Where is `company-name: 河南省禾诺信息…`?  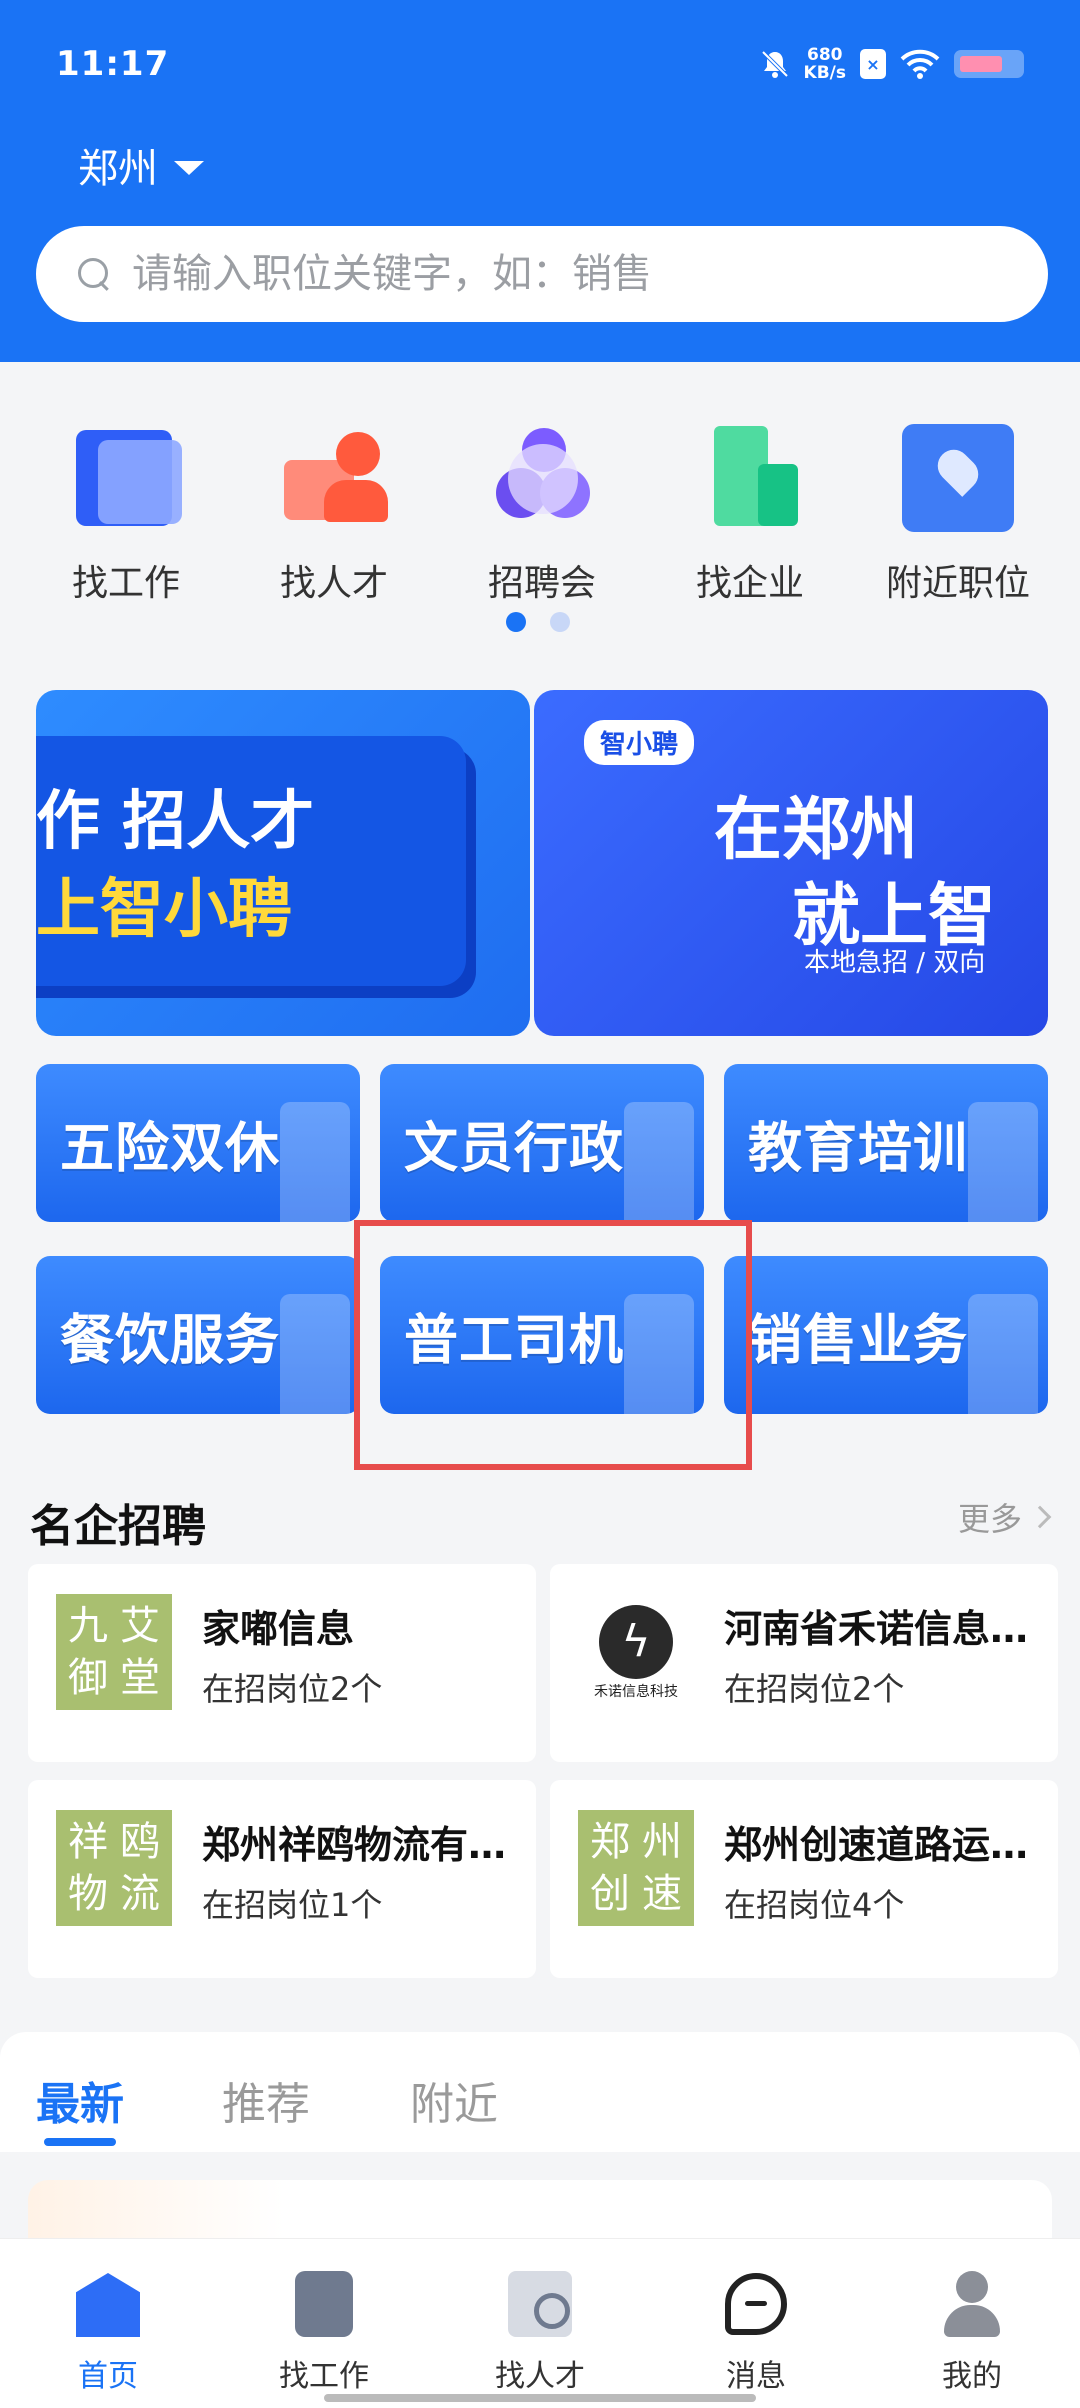
company-name: 河南省禾诺信息… is located at coordinates (876, 1629).